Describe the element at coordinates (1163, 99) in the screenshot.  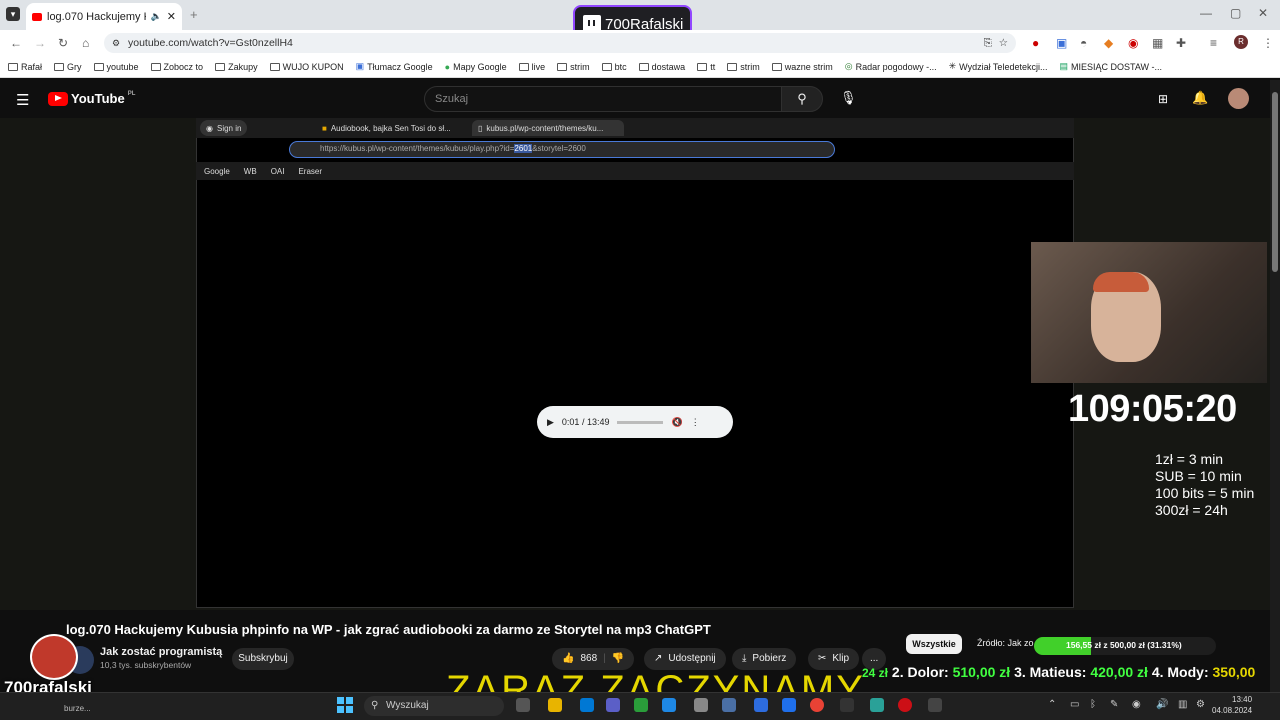
I see `create-video-icon: ⊞` at that location.